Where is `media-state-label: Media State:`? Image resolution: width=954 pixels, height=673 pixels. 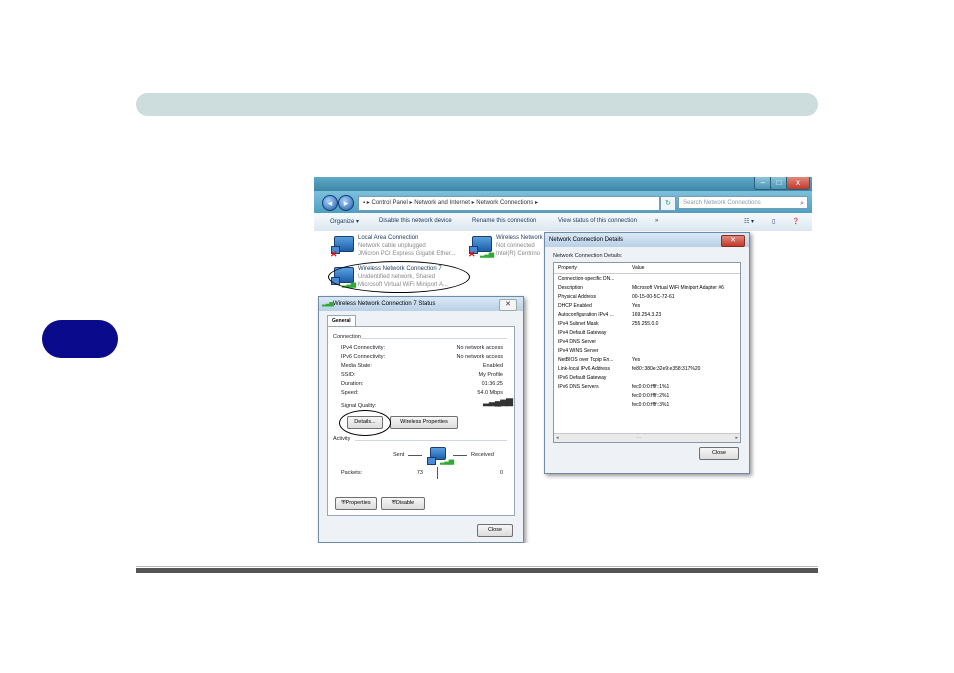
media-state-label: Media State: is located at coordinates (356, 366).